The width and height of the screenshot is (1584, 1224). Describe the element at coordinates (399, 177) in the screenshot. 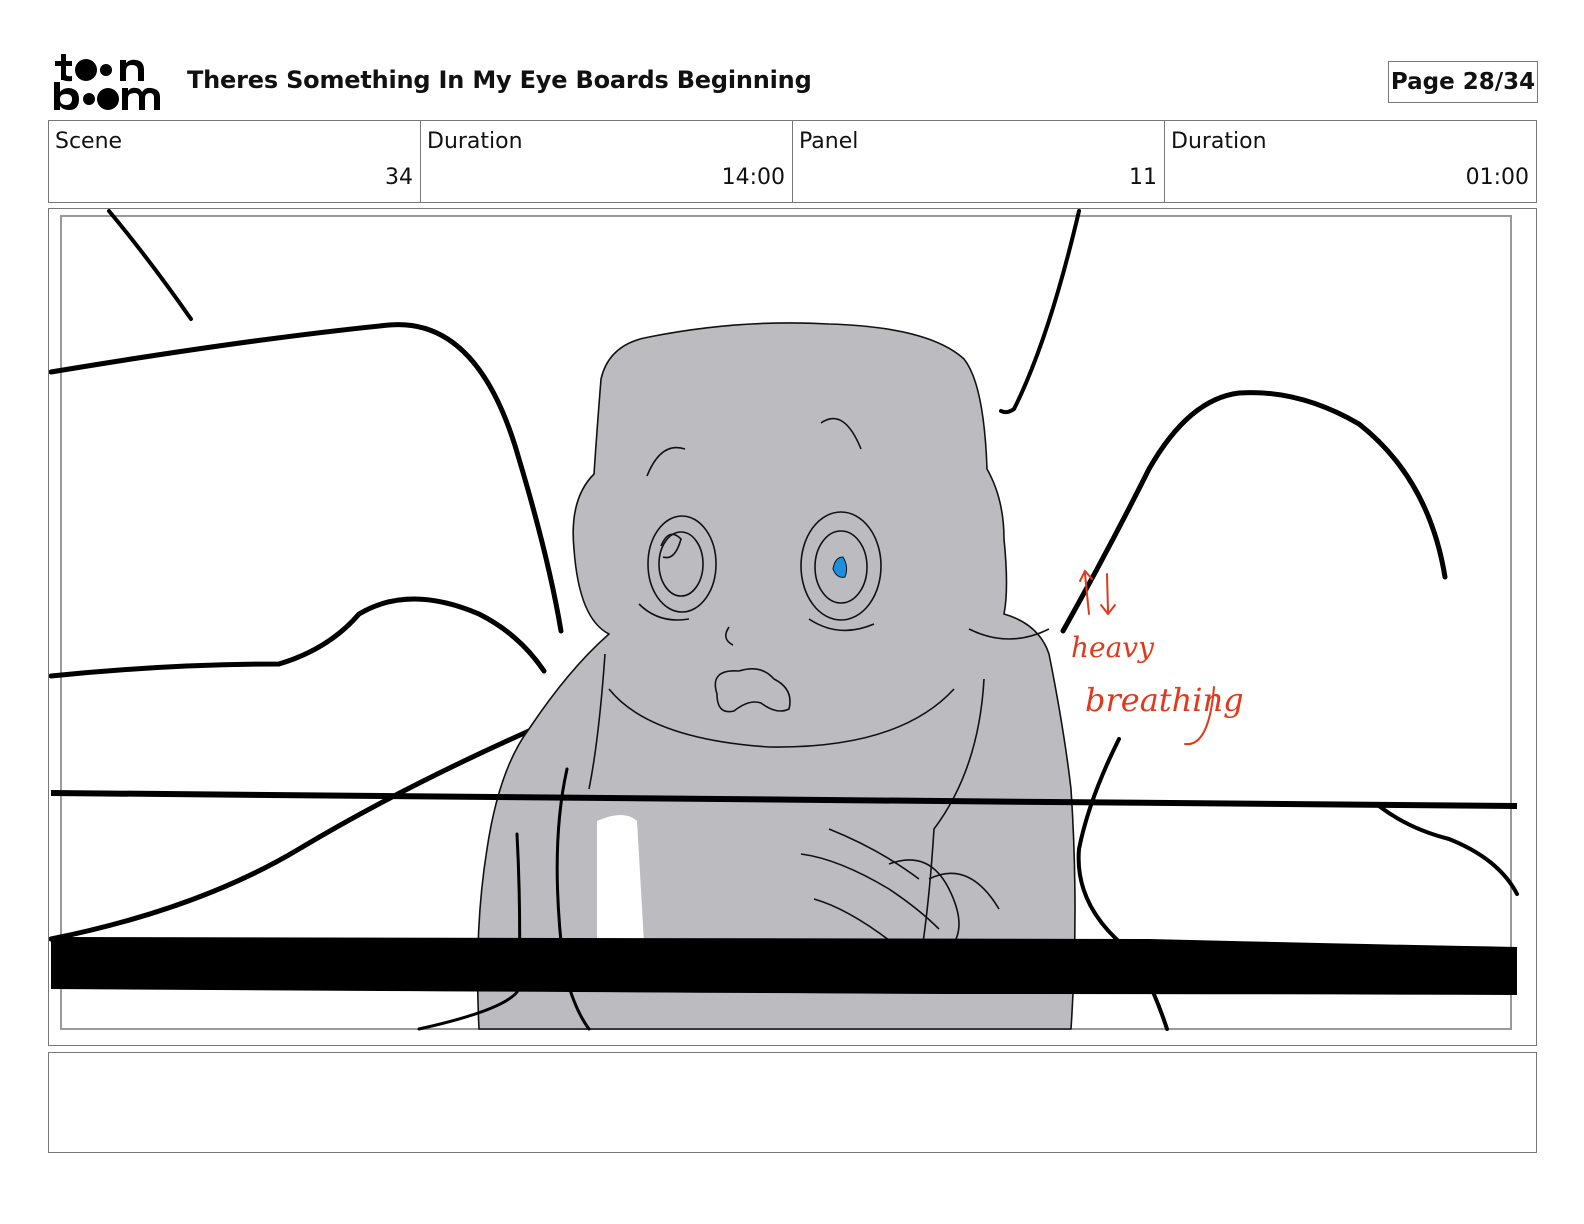

I see `scene-value: 34` at that location.